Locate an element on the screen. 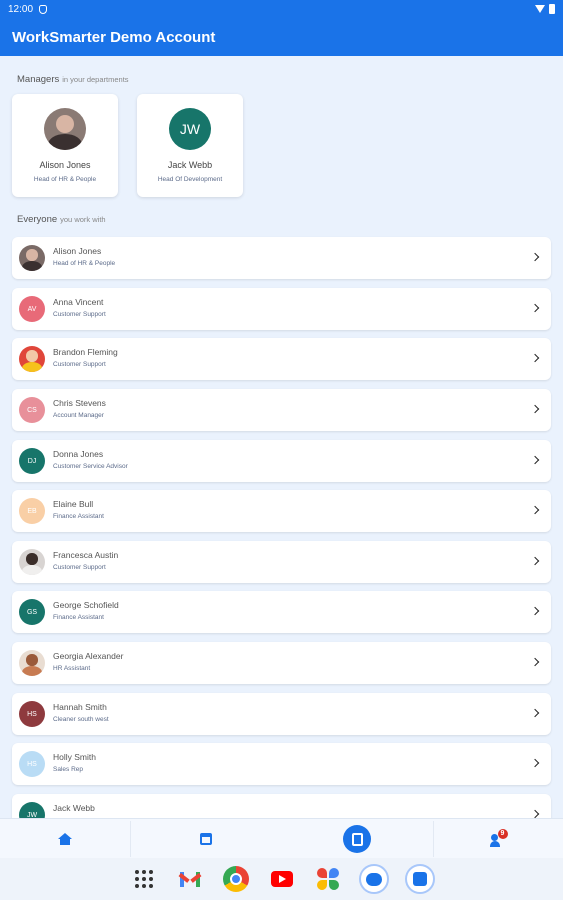  person-name: Brandon Fleming is located at coordinates (85, 352).